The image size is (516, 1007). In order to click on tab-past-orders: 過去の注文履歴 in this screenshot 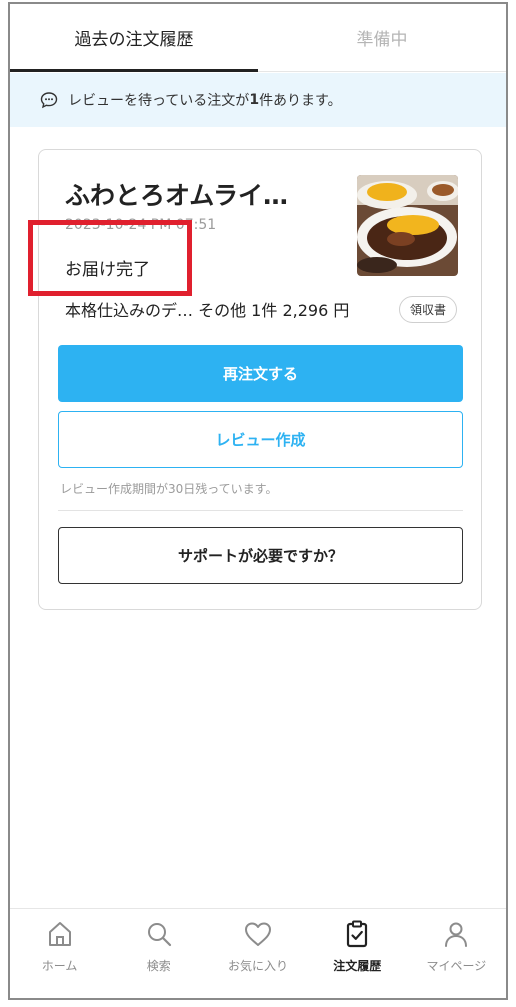, I will do `click(134, 38)`.